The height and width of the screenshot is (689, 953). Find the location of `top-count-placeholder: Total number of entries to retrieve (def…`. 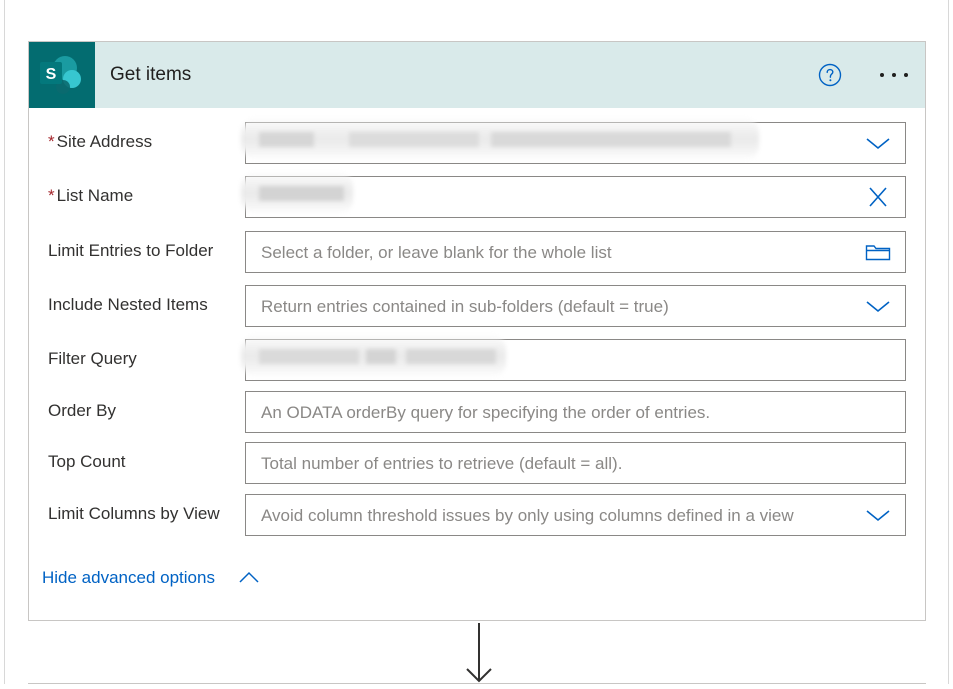

top-count-placeholder: Total number of entries to retrieve (def… is located at coordinates (442, 463).